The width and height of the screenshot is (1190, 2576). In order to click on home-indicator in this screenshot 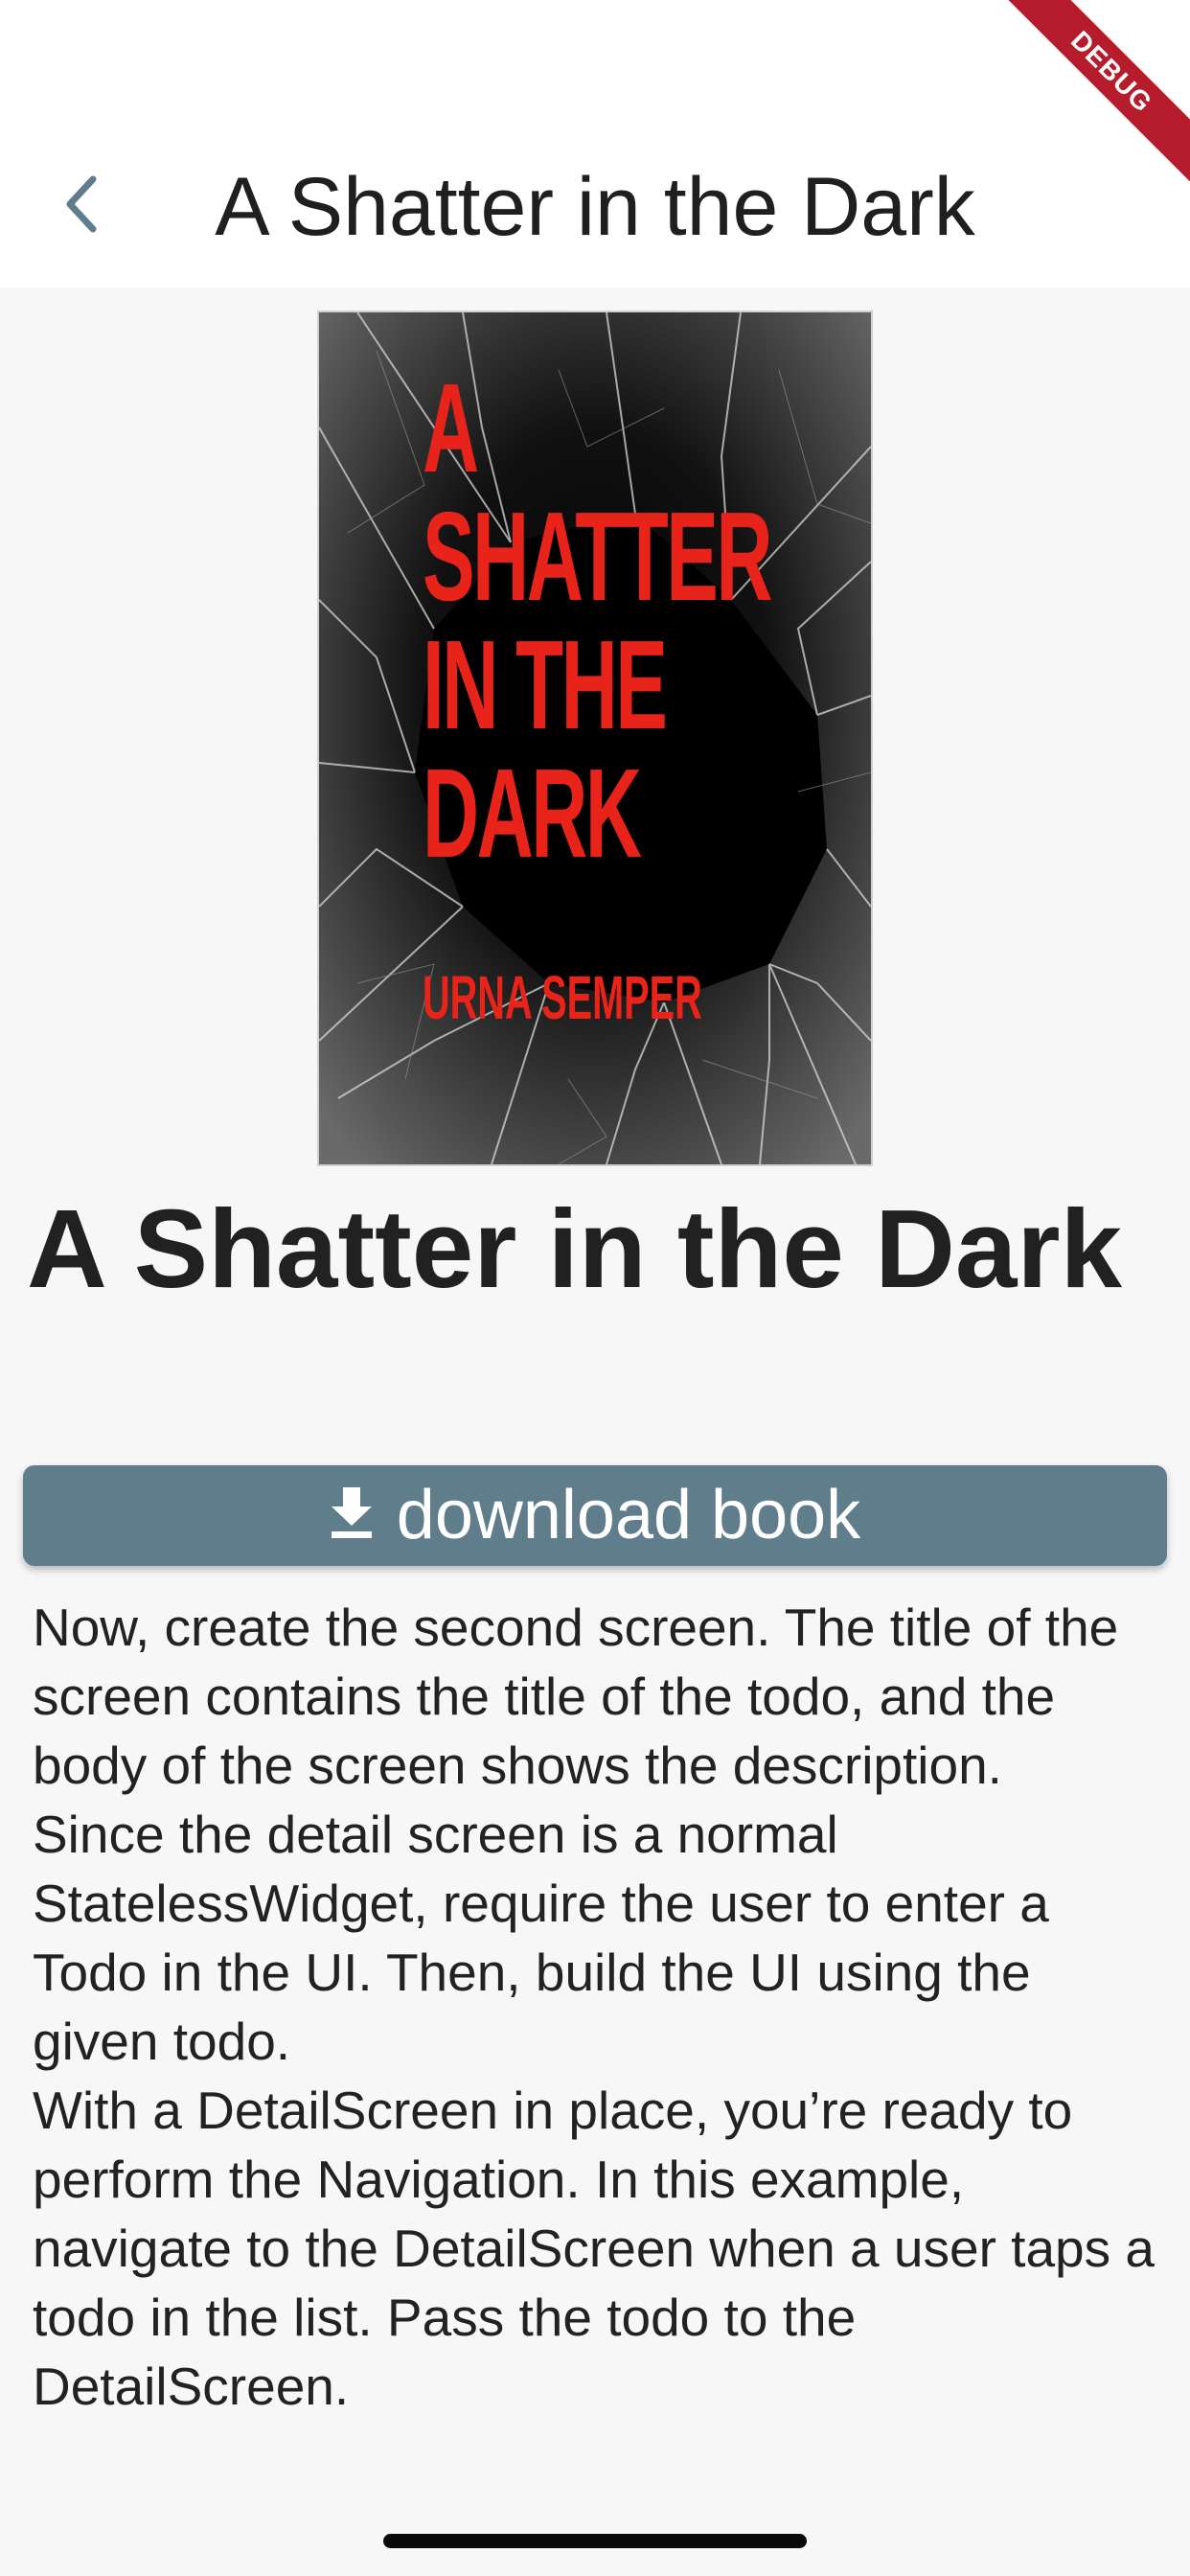, I will do `click(595, 2541)`.